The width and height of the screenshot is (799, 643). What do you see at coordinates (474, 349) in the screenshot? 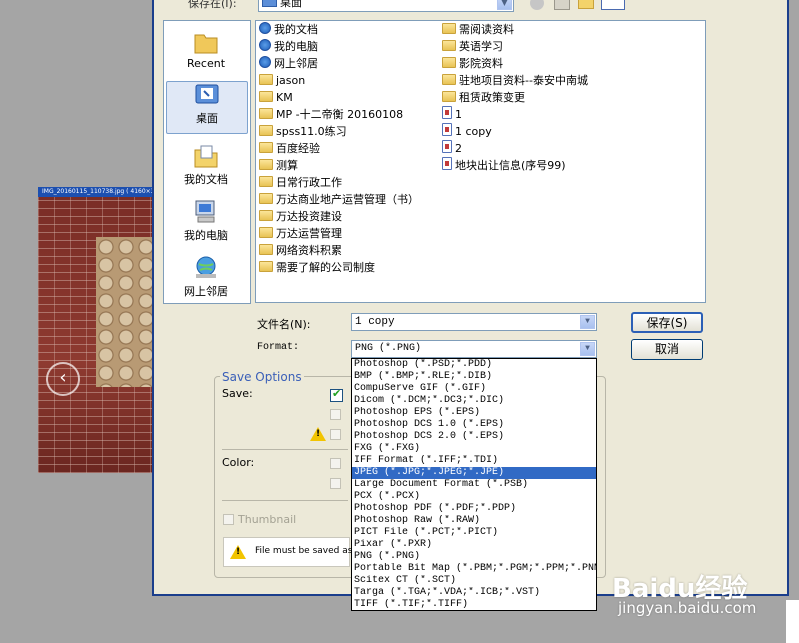
I see `format-select: PNG (*.PNG) ▼` at bounding box center [474, 349].